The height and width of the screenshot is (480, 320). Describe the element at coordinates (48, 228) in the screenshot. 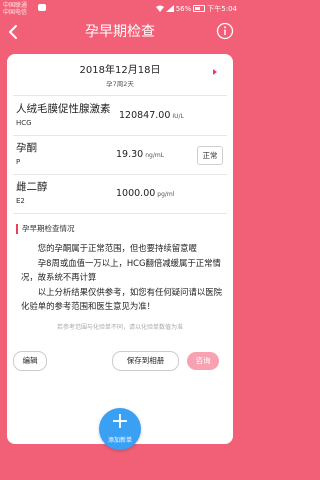

I see `section-title: 孕早期检查情况` at that location.